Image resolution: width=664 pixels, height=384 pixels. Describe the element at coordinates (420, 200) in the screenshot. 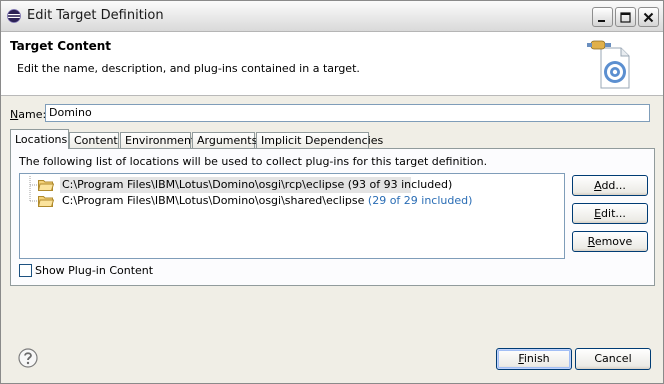

I see `included-count: (29 of 29 included)` at that location.